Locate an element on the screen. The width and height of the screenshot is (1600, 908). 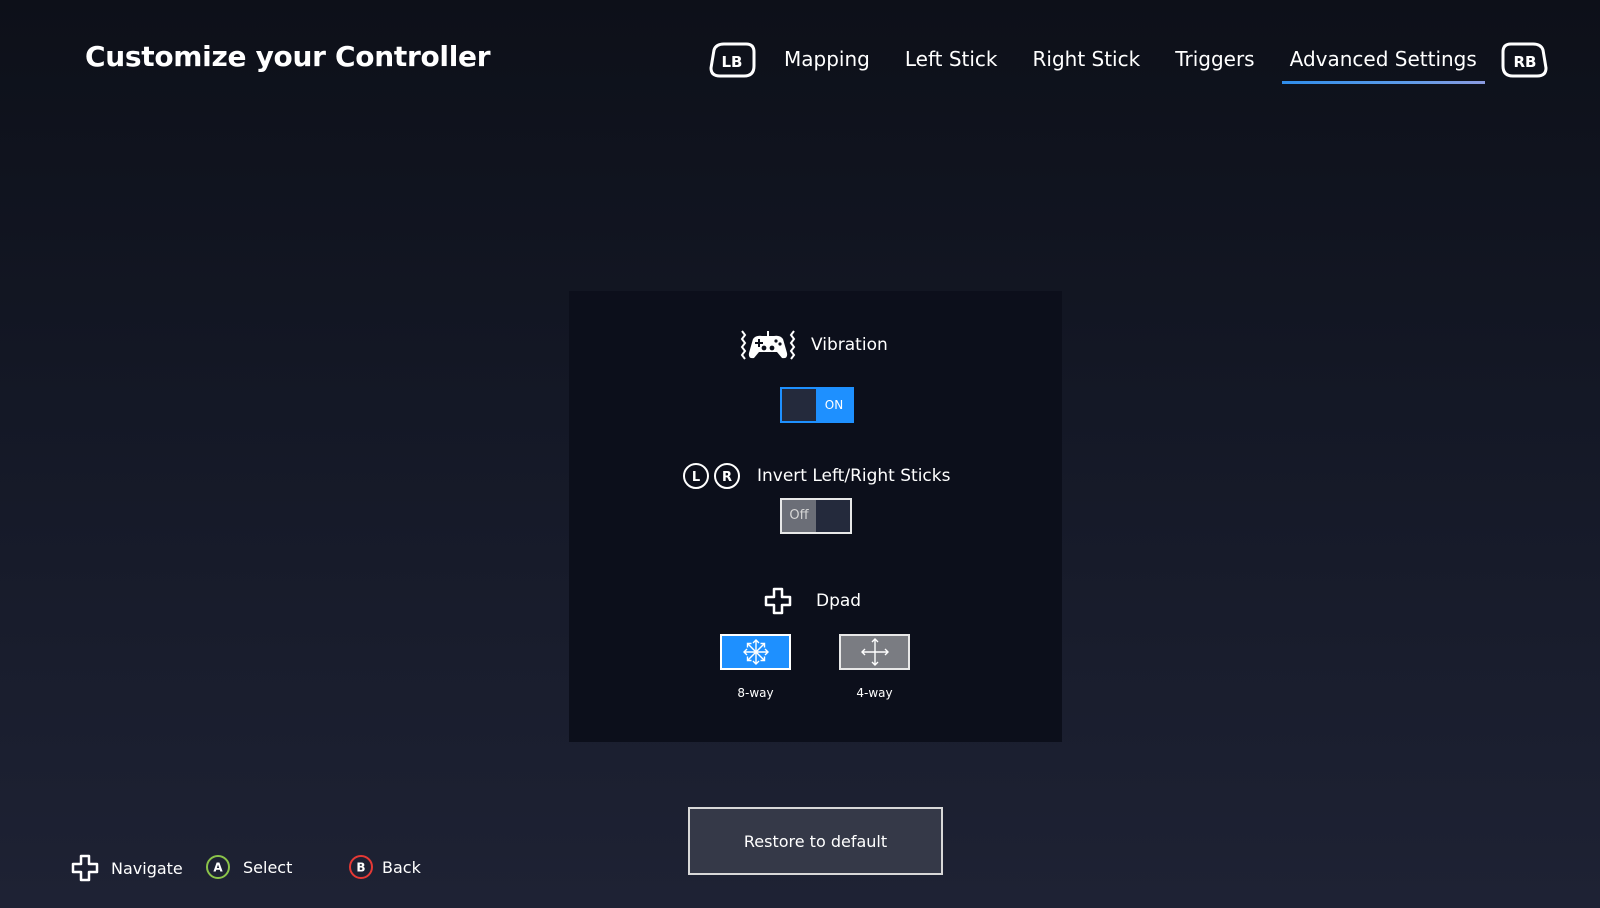
dpad-8way-label: 8-way is located at coordinates (755, 693).